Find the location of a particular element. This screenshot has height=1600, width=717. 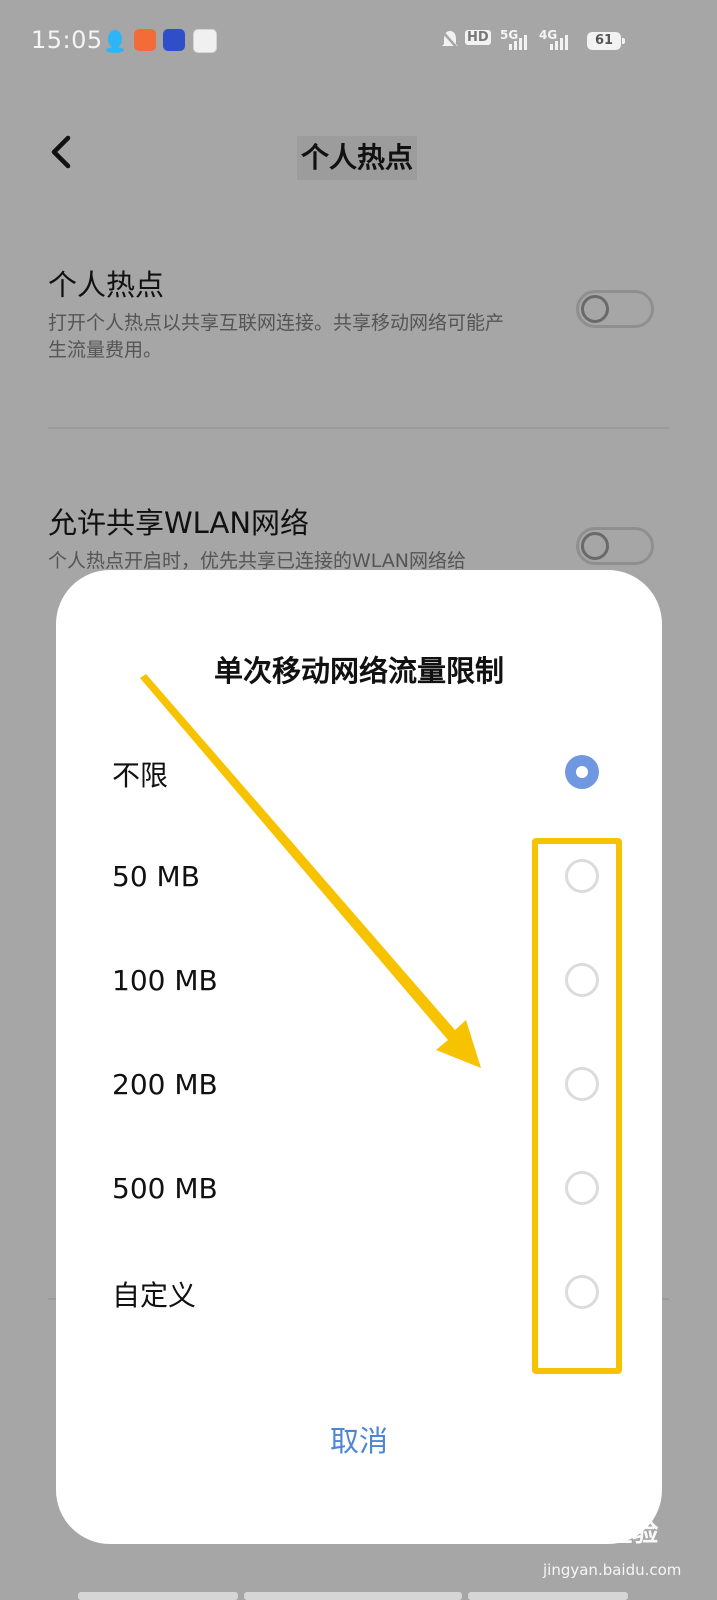

watermark-url: jingyan.baidu.com is located at coordinates (612, 1570).